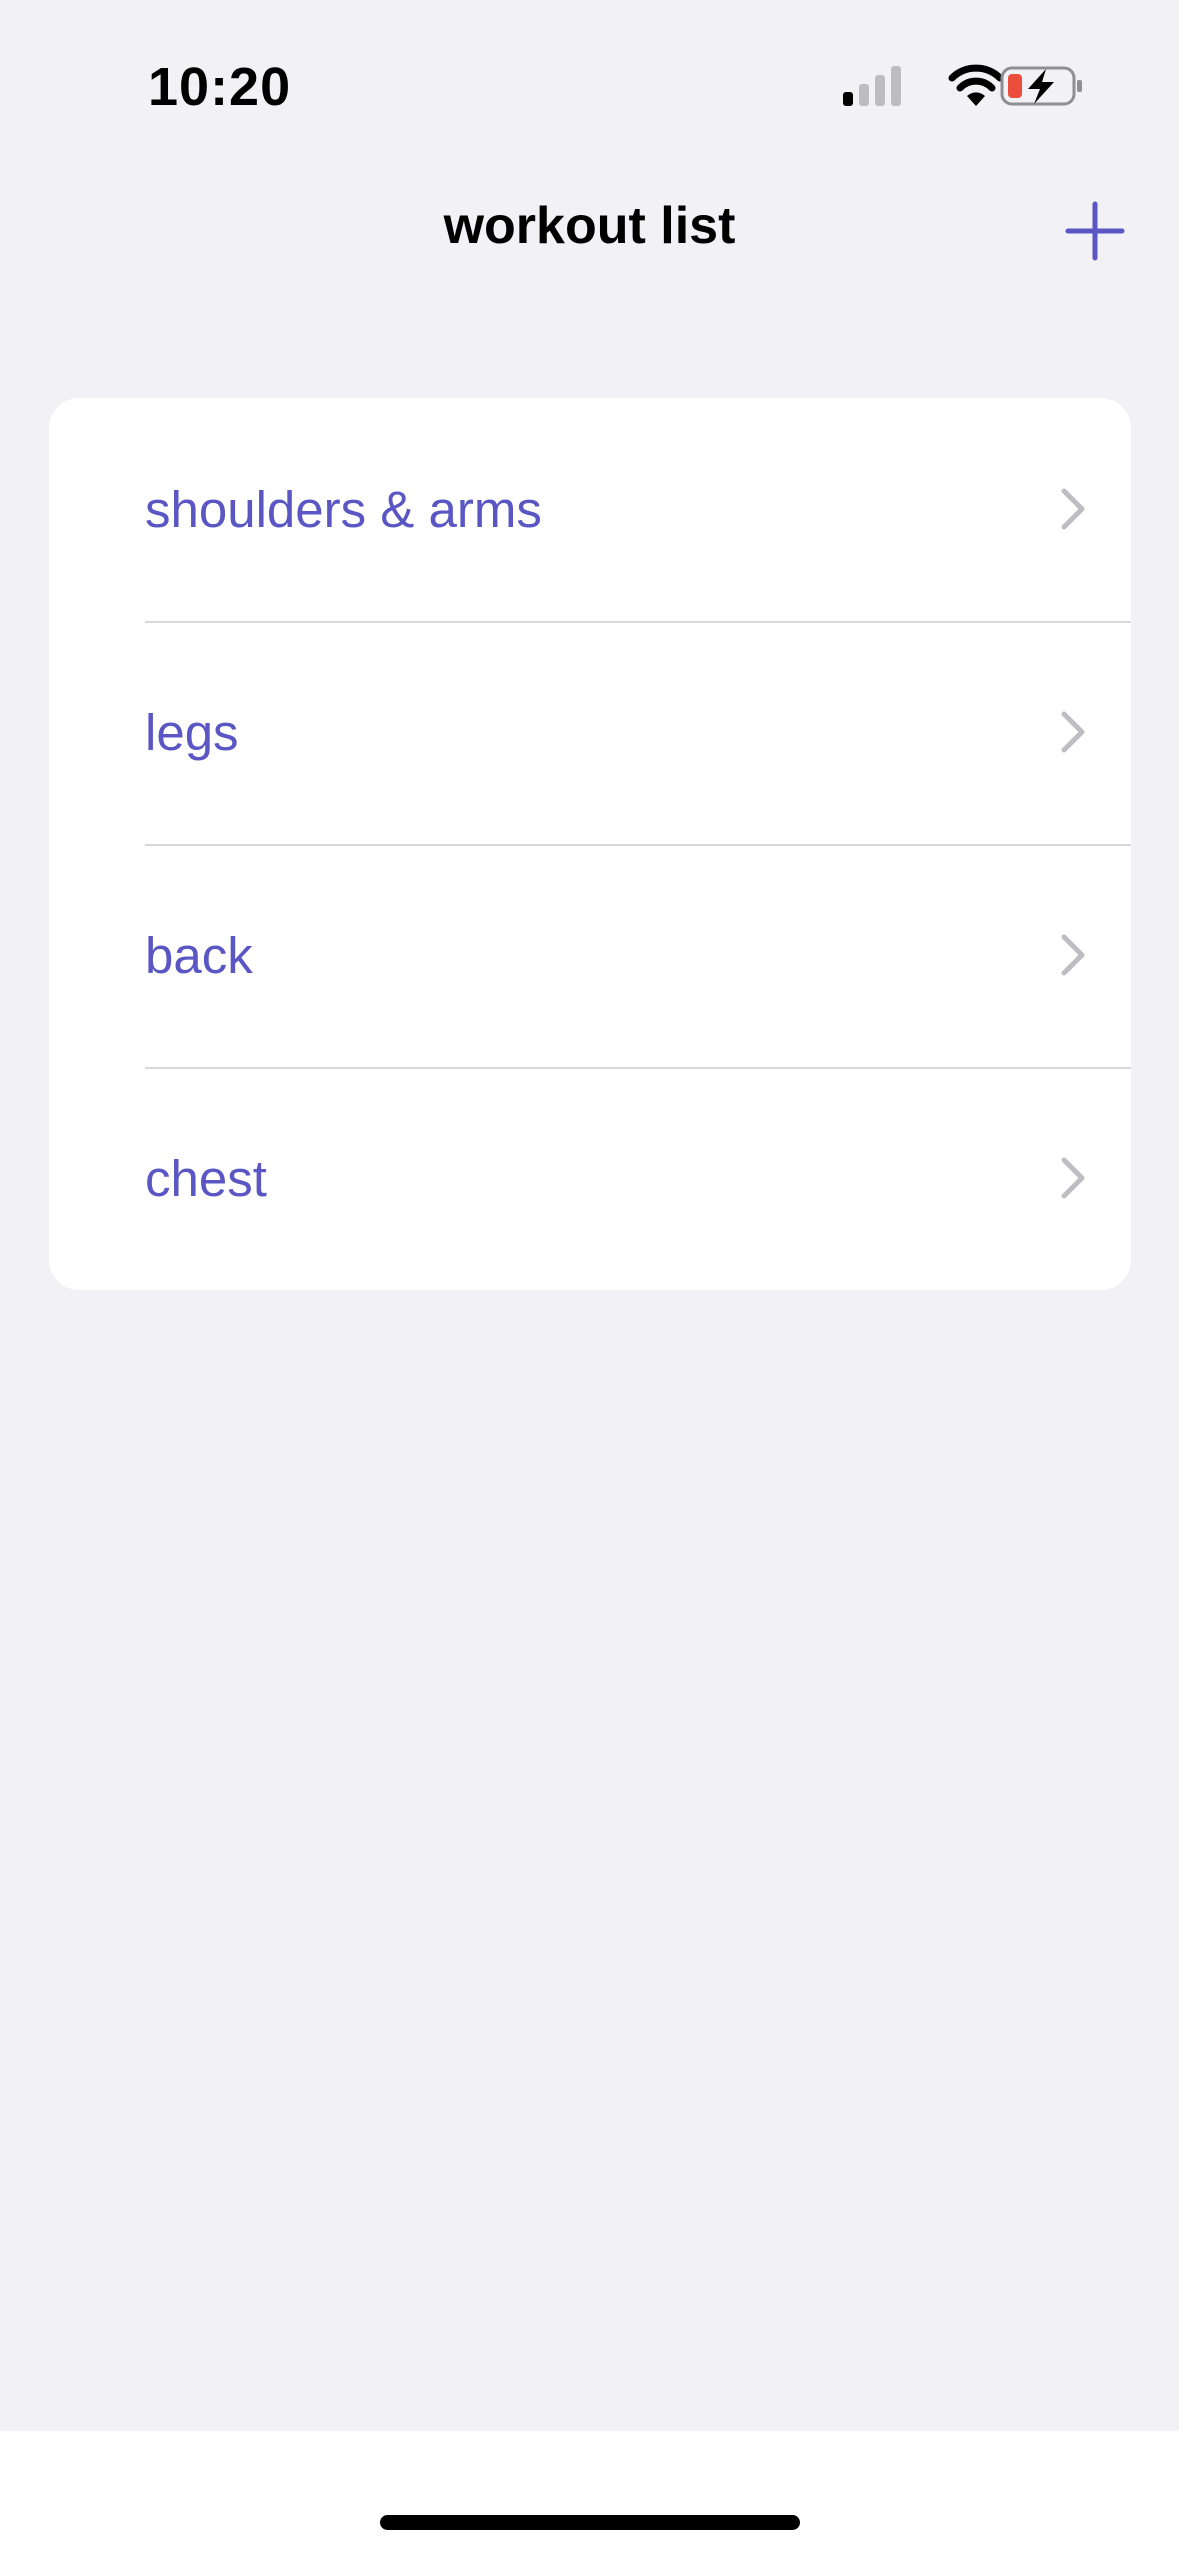 The height and width of the screenshot is (2556, 1179). What do you see at coordinates (199, 955) in the screenshot?
I see `list-item-label: back` at bounding box center [199, 955].